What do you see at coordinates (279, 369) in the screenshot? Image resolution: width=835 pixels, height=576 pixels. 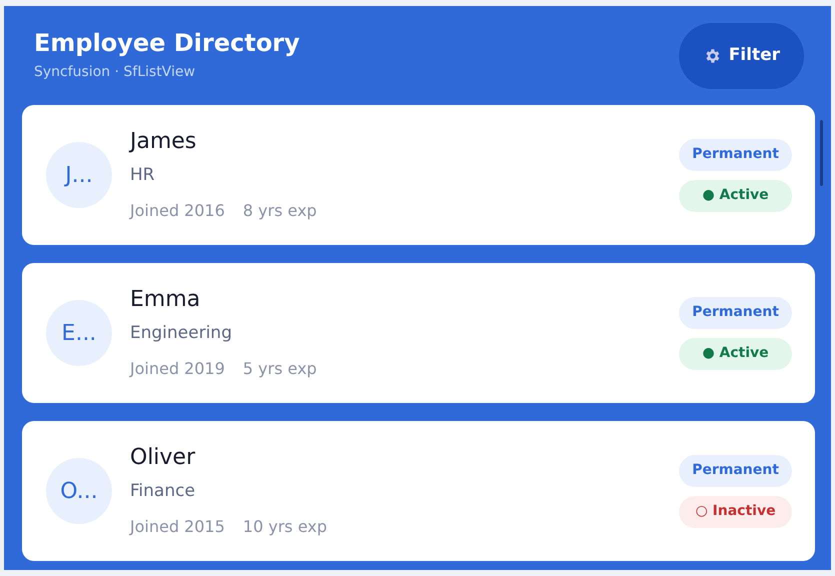 I see `experience: 5 yrs exp` at bounding box center [279, 369].